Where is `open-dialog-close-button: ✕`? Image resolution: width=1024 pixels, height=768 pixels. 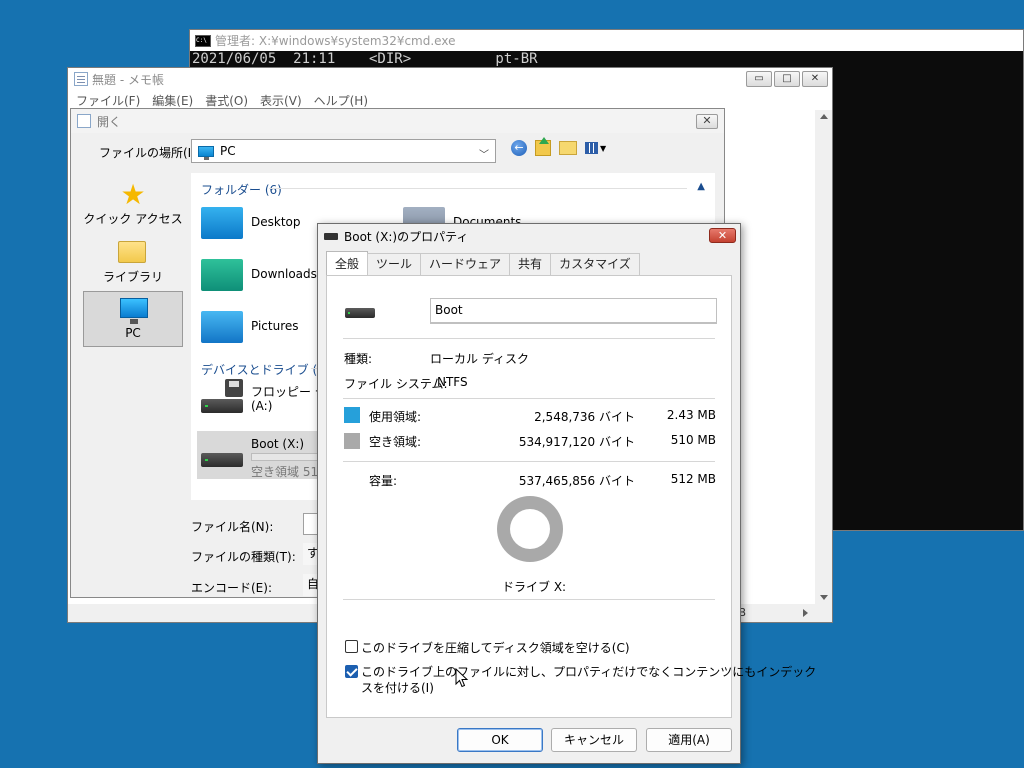
open-dialog-close-button: ✕ is located at coordinates (707, 121).